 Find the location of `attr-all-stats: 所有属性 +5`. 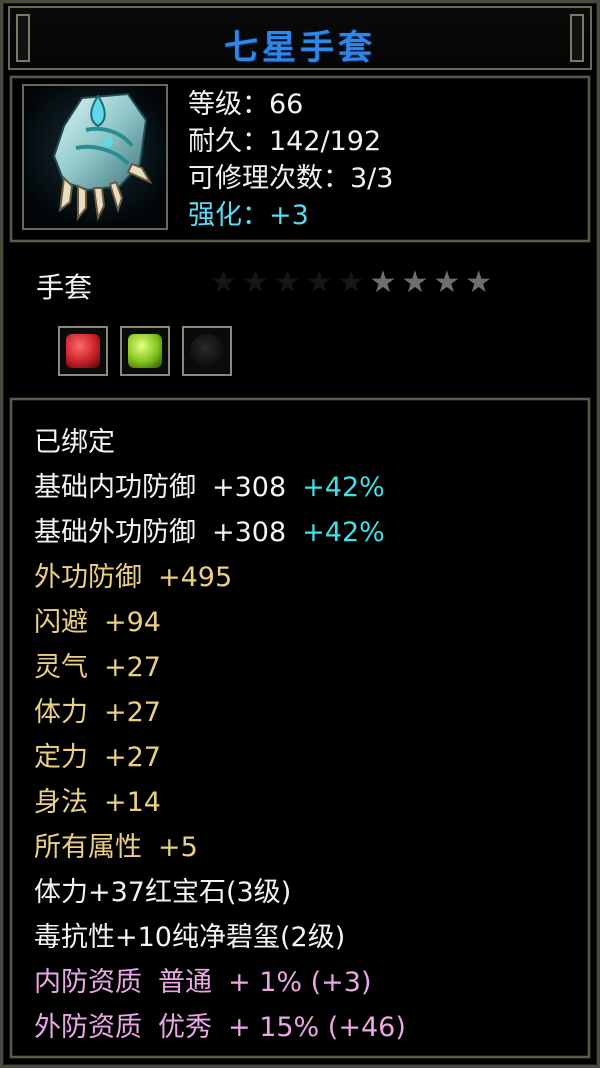

attr-all-stats: 所有属性 +5 is located at coordinates (116, 848).